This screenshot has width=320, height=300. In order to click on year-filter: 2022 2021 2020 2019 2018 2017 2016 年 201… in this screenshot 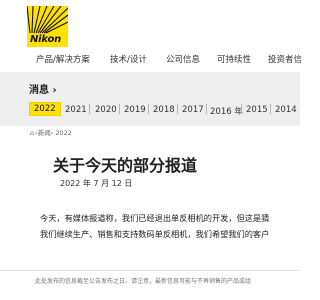, I will do `click(150, 109)`.